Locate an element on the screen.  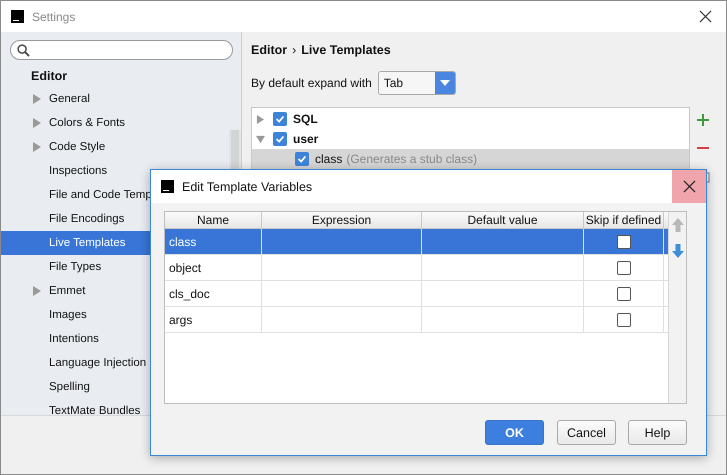
expand-label: By default expand with is located at coordinates (311, 83).